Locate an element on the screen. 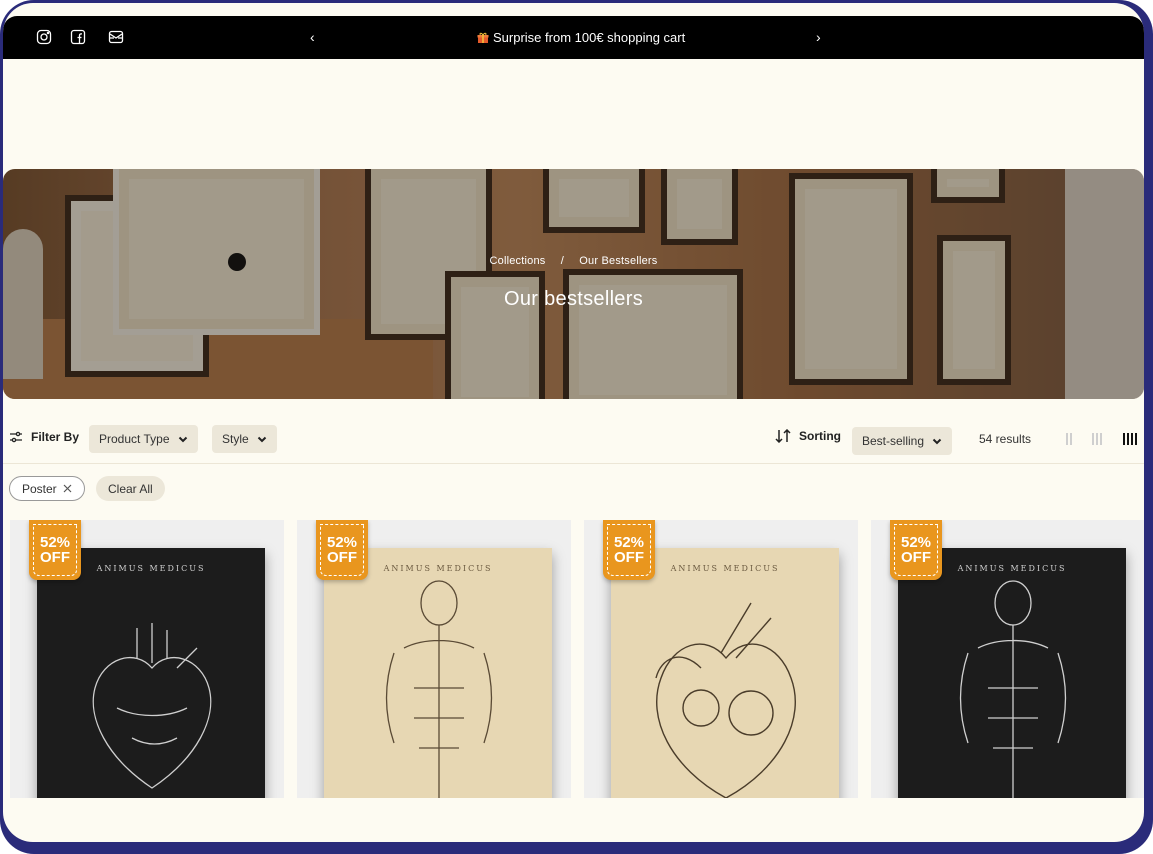  sort-select: Best-selling is located at coordinates (902, 441).